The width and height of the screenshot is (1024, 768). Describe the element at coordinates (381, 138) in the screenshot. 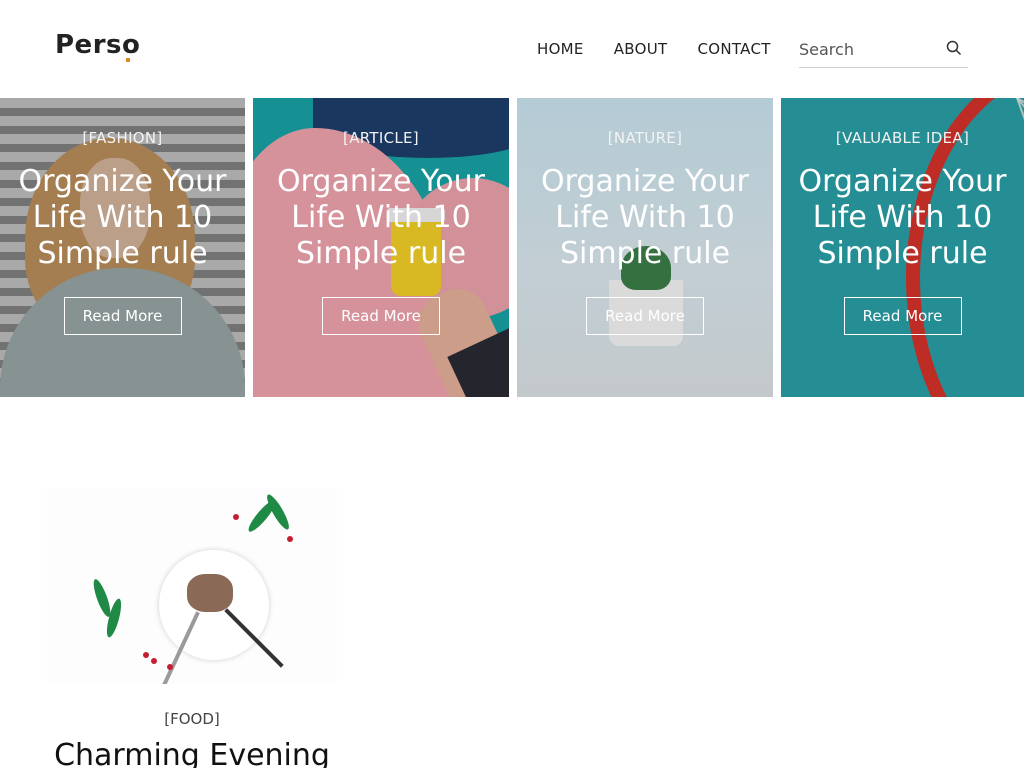

I see `slide-category: [ARTICLE]` at that location.